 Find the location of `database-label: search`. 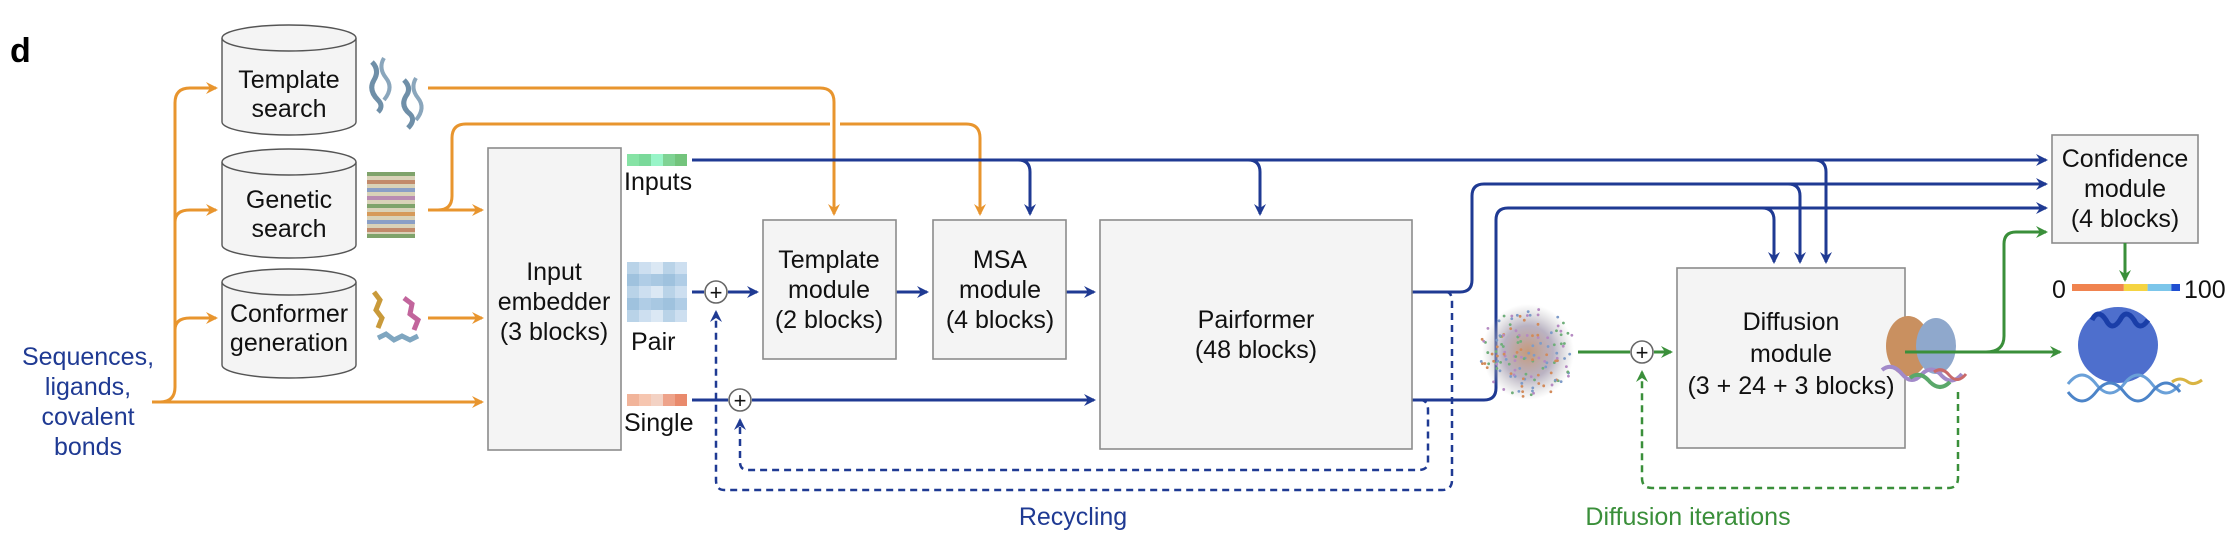

database-label: search is located at coordinates (288, 109).